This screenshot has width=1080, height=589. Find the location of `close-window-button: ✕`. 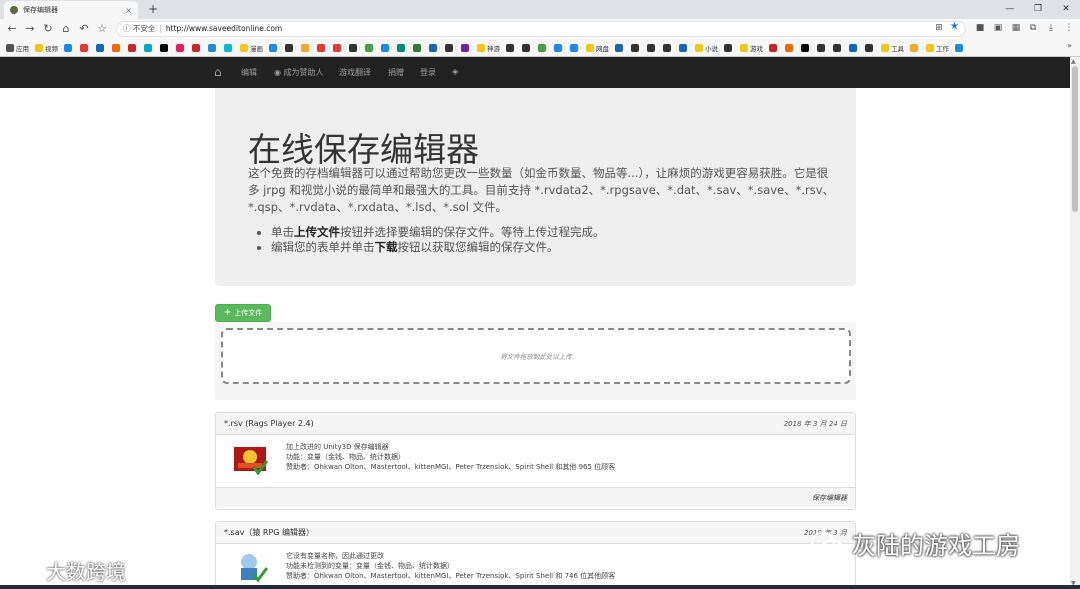

close-window-button: ✕ is located at coordinates (1066, 9).